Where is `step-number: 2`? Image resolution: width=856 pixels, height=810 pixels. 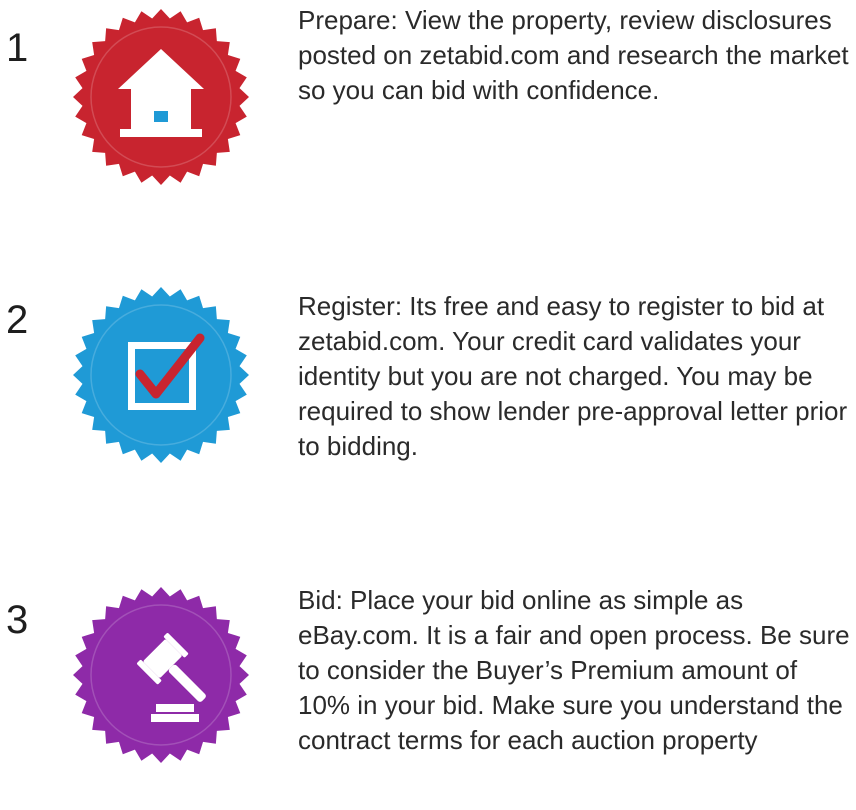 step-number: 2 is located at coordinates (17, 320).